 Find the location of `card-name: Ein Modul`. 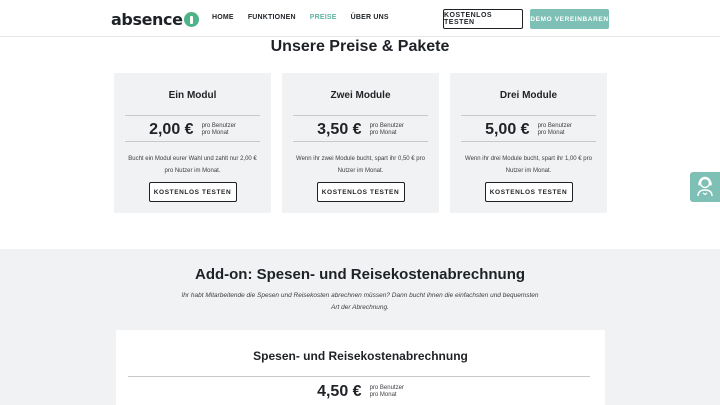

card-name: Ein Modul is located at coordinates (192, 95).